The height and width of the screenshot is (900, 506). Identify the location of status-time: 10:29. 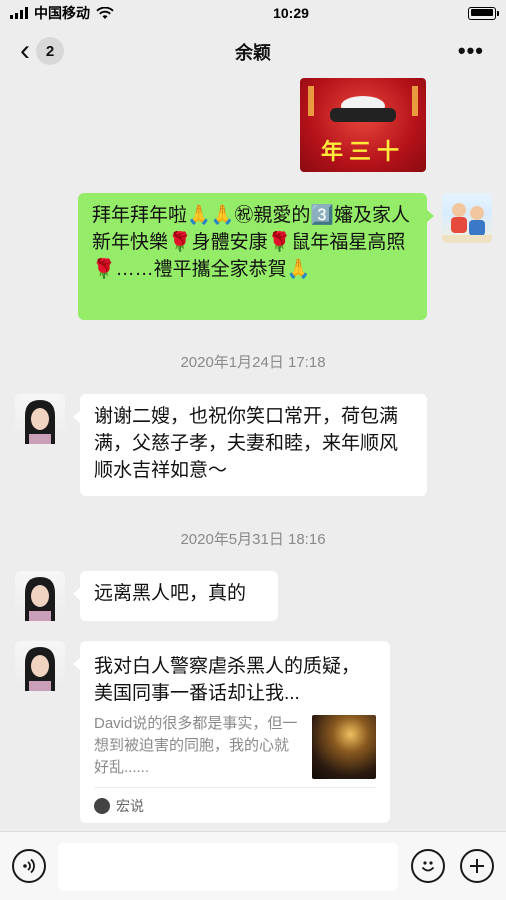
(291, 13).